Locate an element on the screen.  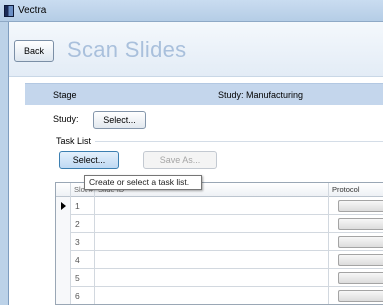
table-row: 6 is located at coordinates (219, 295).